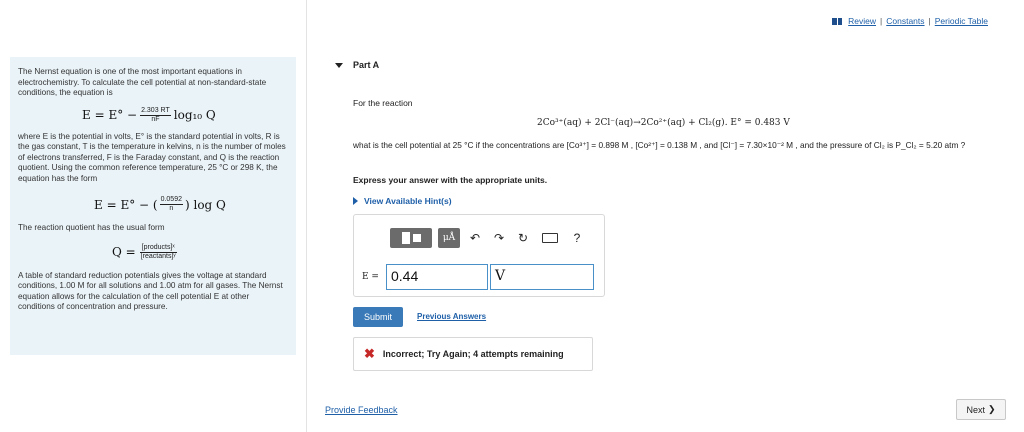 This screenshot has width=1024, height=432. What do you see at coordinates (369, 353) in the screenshot?
I see `error-x-icon: ✖` at bounding box center [369, 353].